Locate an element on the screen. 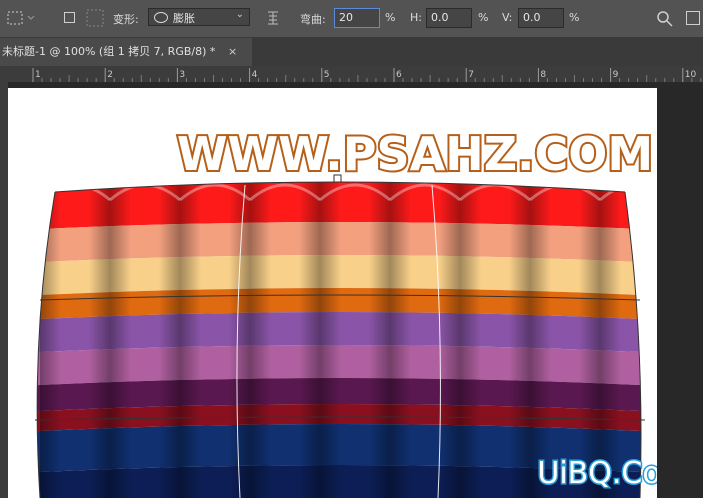 This screenshot has height=498, width=703. v-label: V: is located at coordinates (507, 17).